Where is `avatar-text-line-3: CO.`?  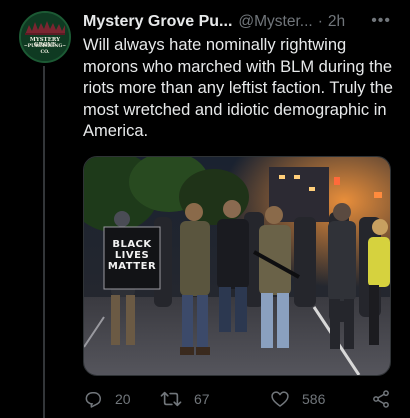
avatar-text-line-3: CO. is located at coordinates (45, 52).